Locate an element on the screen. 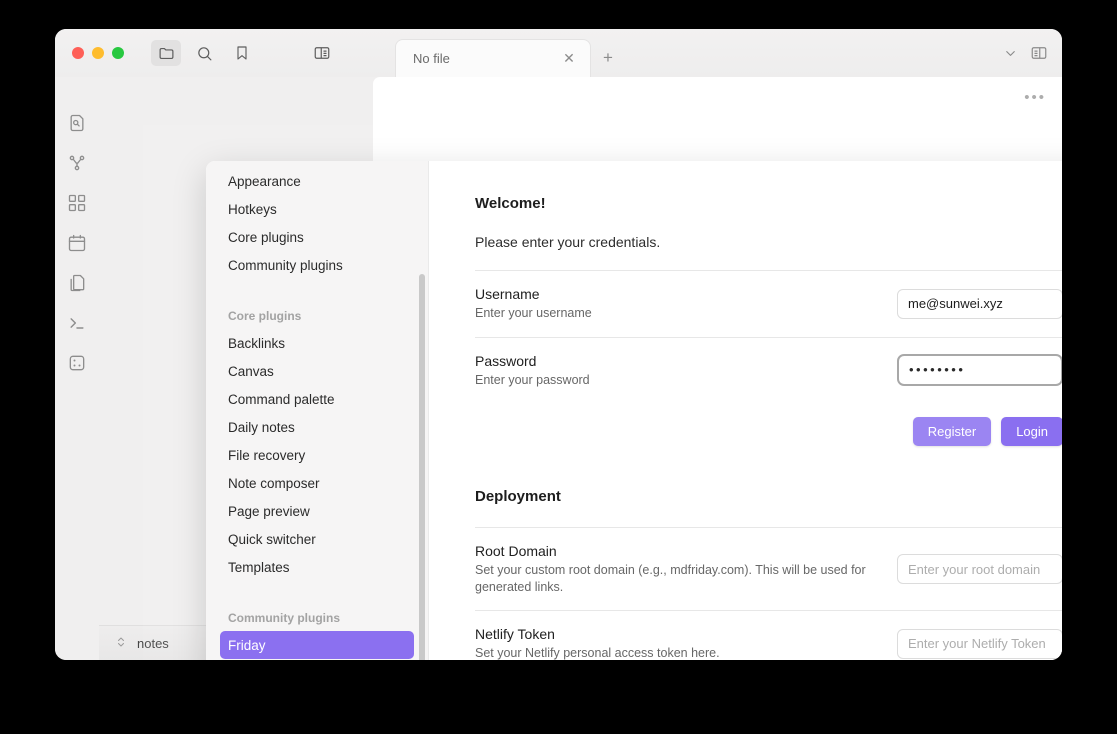  titlebar-toolbar is located at coordinates (244, 53).